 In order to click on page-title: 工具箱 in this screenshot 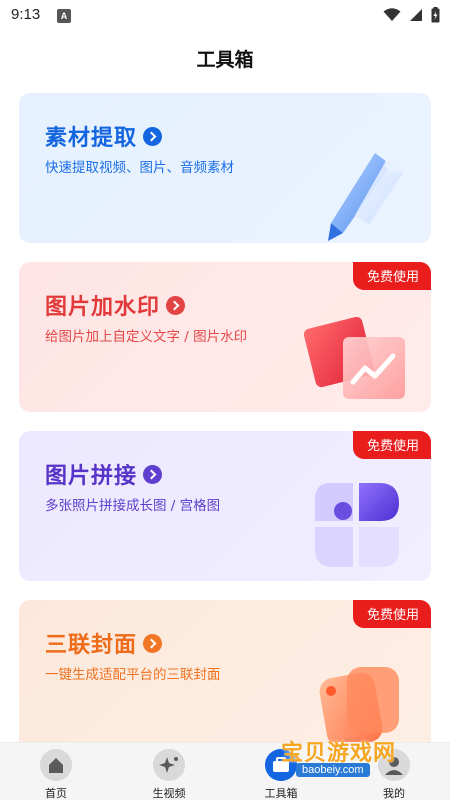, I will do `click(225, 60)`.